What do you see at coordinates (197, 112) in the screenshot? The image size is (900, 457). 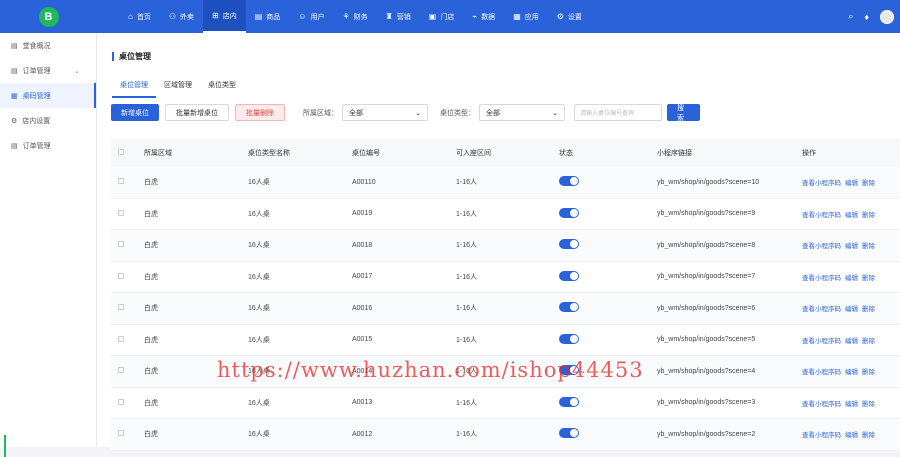 I see `batch-add-button: 批量新增桌位` at bounding box center [197, 112].